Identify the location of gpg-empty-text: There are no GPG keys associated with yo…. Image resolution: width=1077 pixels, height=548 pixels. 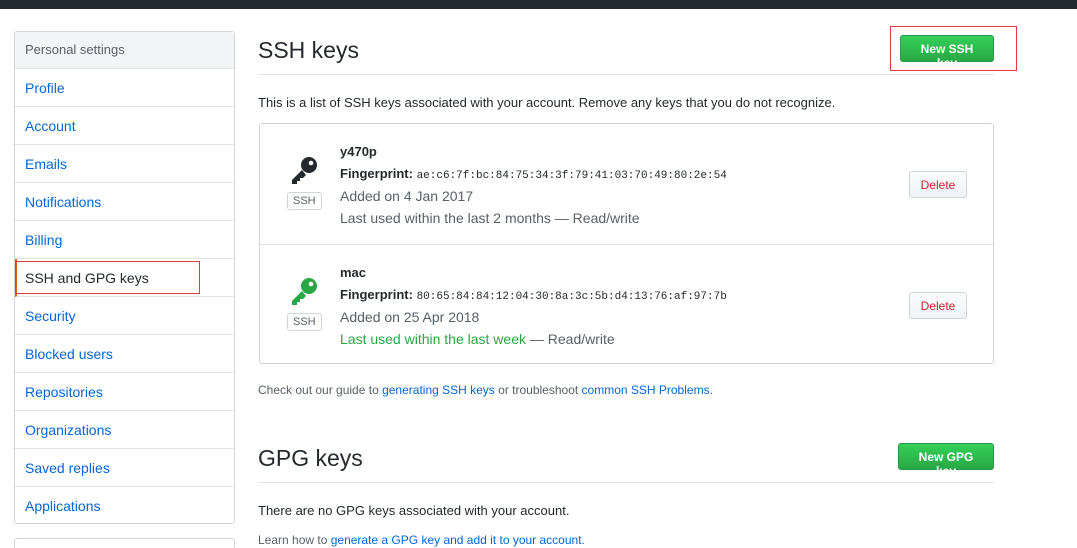
(414, 510).